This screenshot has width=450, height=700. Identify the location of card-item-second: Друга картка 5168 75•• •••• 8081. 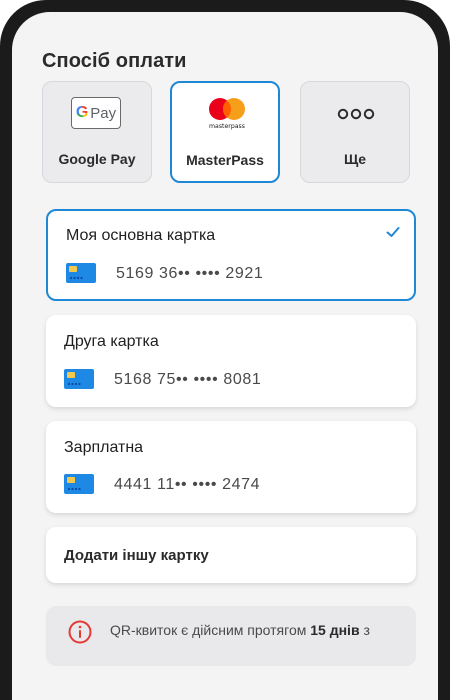
(231, 361).